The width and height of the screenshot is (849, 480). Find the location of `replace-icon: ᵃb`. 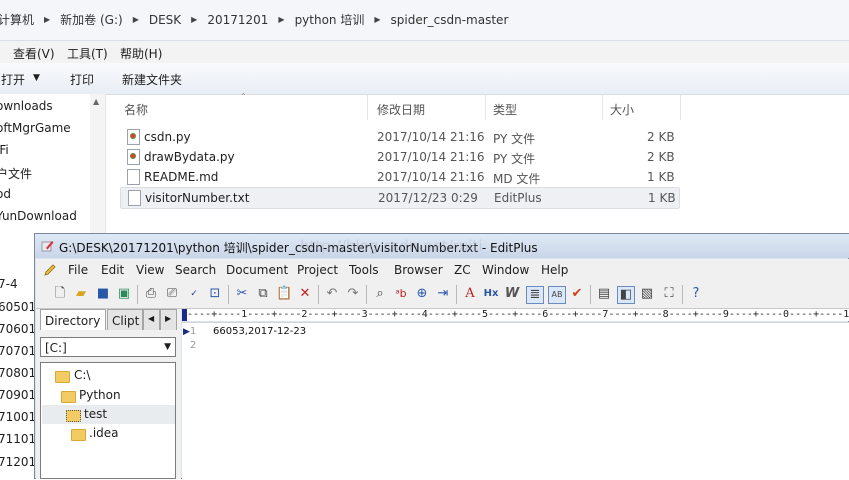

replace-icon: ᵃb is located at coordinates (401, 294).